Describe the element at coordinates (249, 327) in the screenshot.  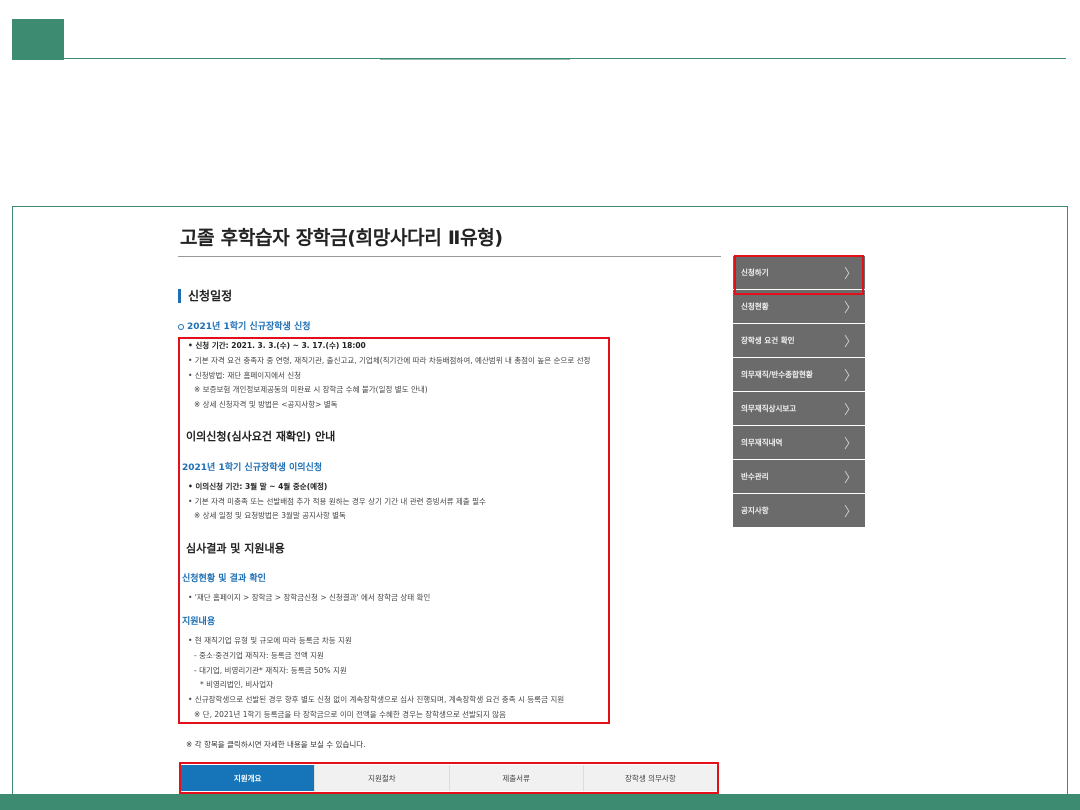
I see `apply-subtitle-text: 2021년 1학기 신규장학생 신청` at that location.